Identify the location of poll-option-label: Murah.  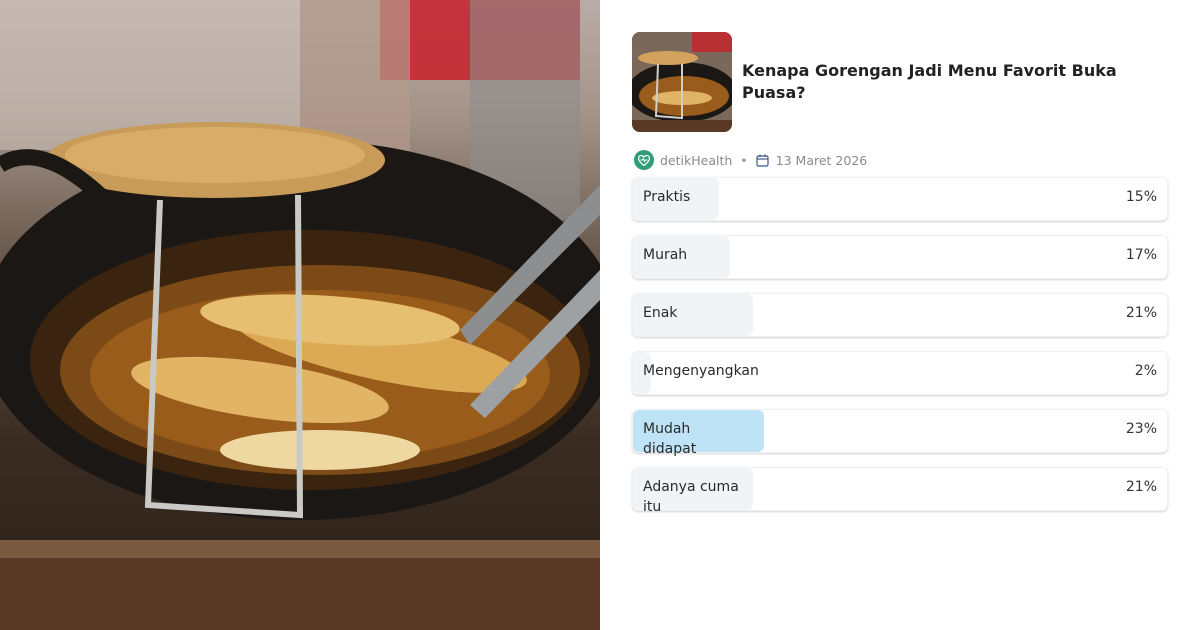
(665, 255).